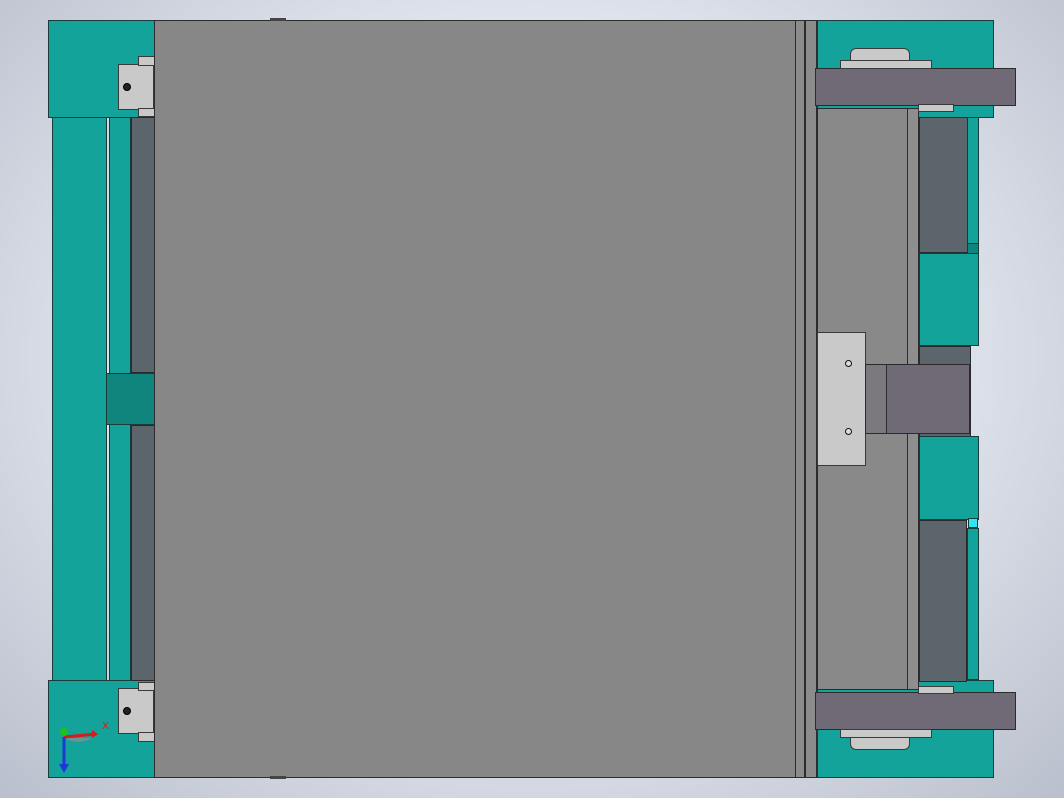  I want to click on triad-x-arrow-icon, so click(95, 734).